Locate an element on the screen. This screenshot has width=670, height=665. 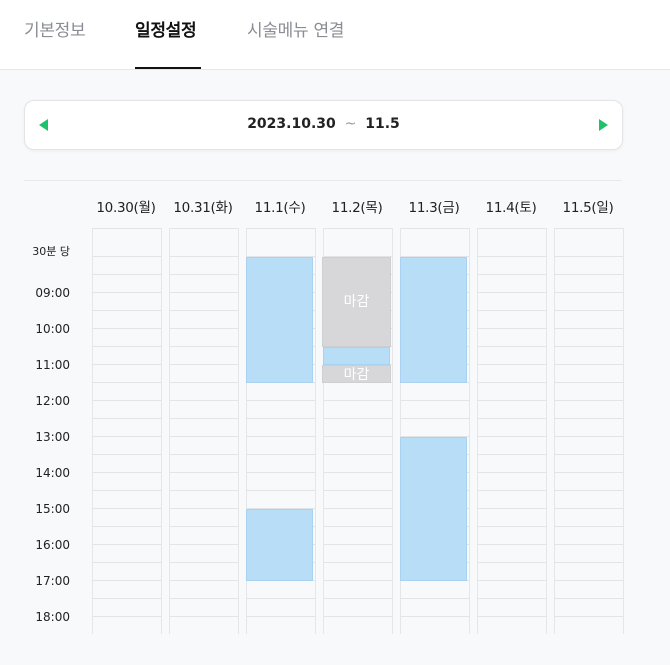
hour-label: 17:00 is located at coordinates (52, 581).